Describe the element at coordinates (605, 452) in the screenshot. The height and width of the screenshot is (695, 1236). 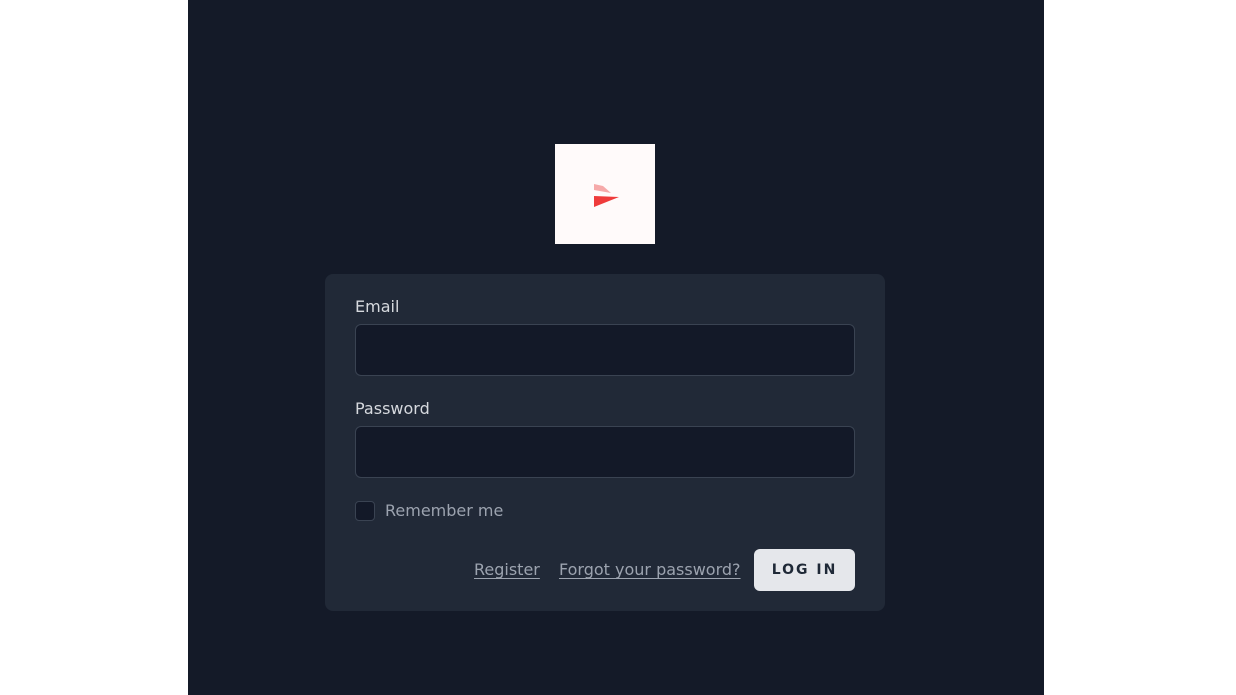
I see `password-field` at that location.